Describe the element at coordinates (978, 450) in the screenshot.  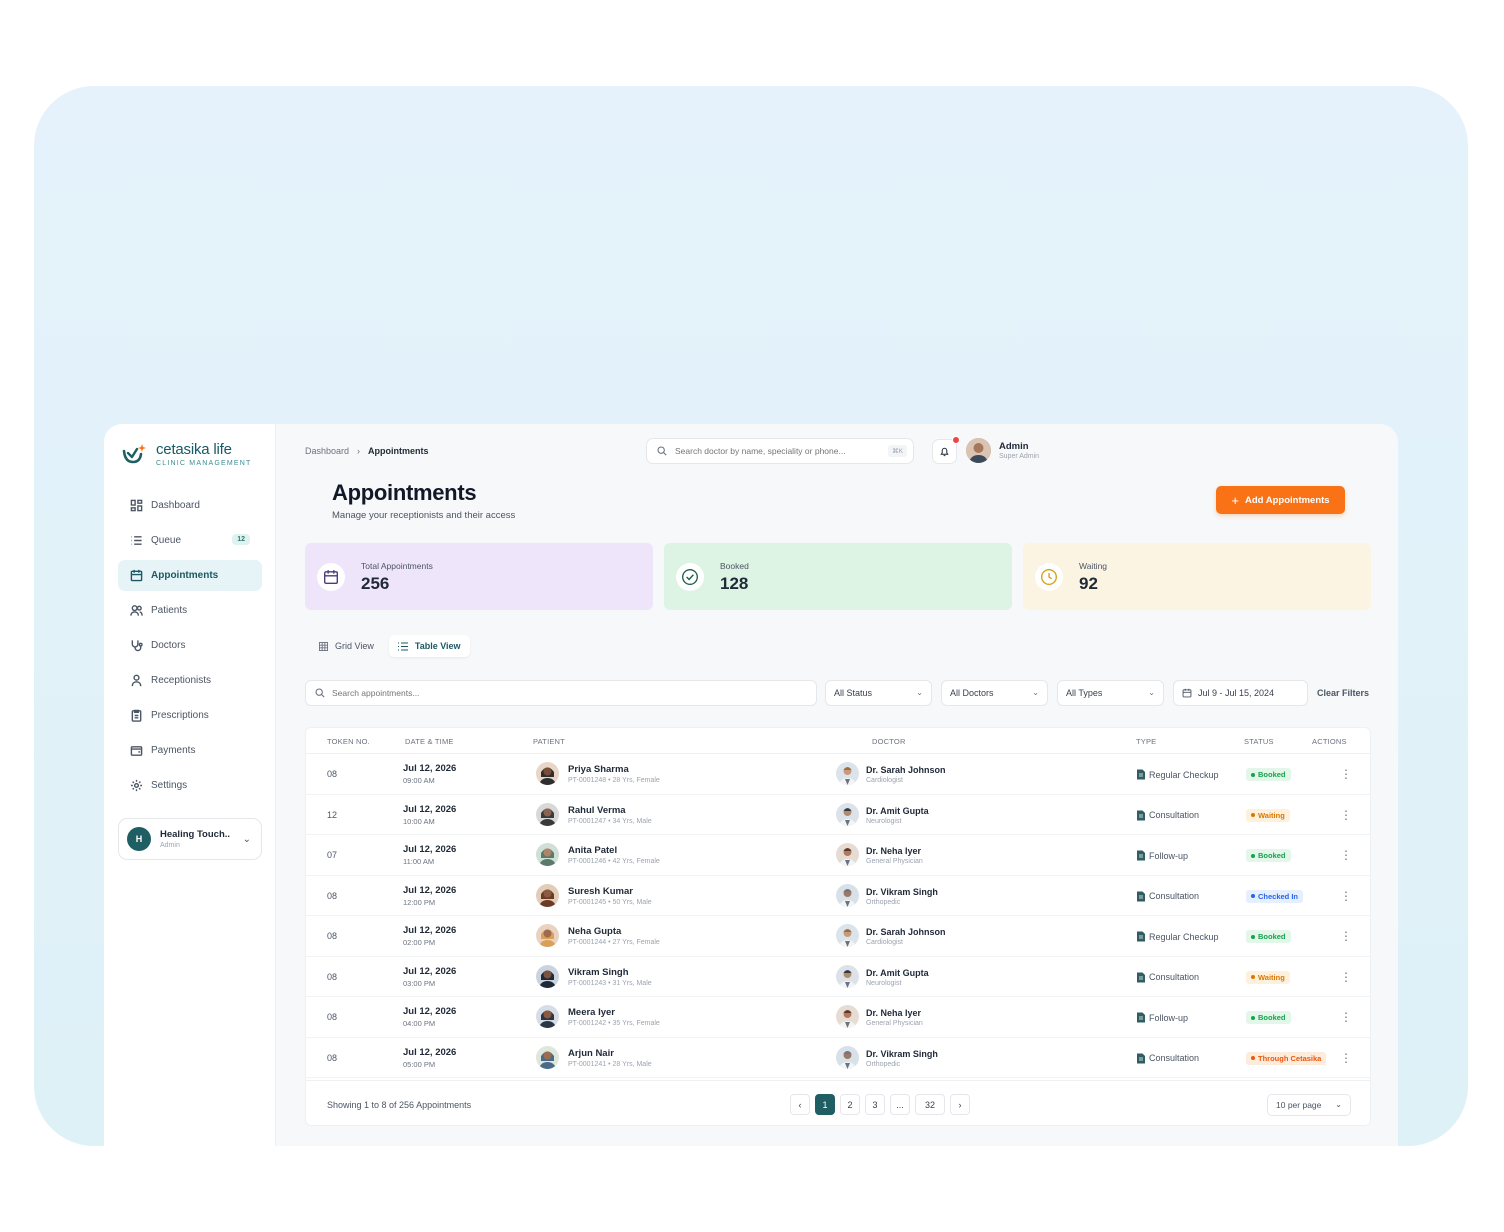
I see `avatar` at that location.